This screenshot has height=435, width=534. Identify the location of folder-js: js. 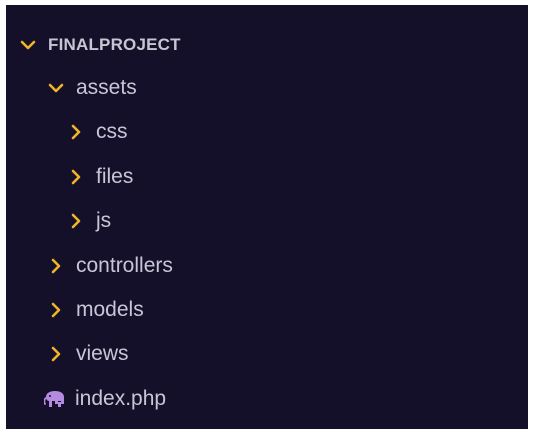
(88, 221).